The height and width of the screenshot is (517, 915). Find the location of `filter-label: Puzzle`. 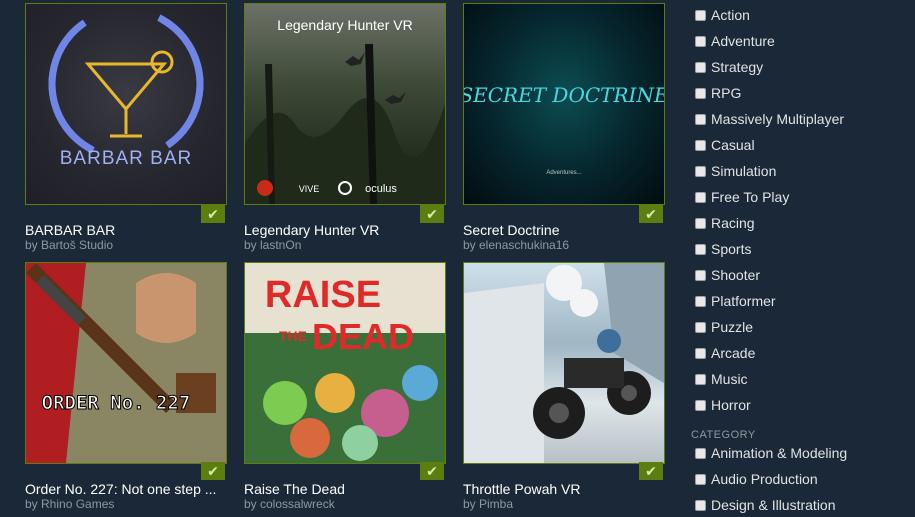

filter-label: Puzzle is located at coordinates (732, 327).